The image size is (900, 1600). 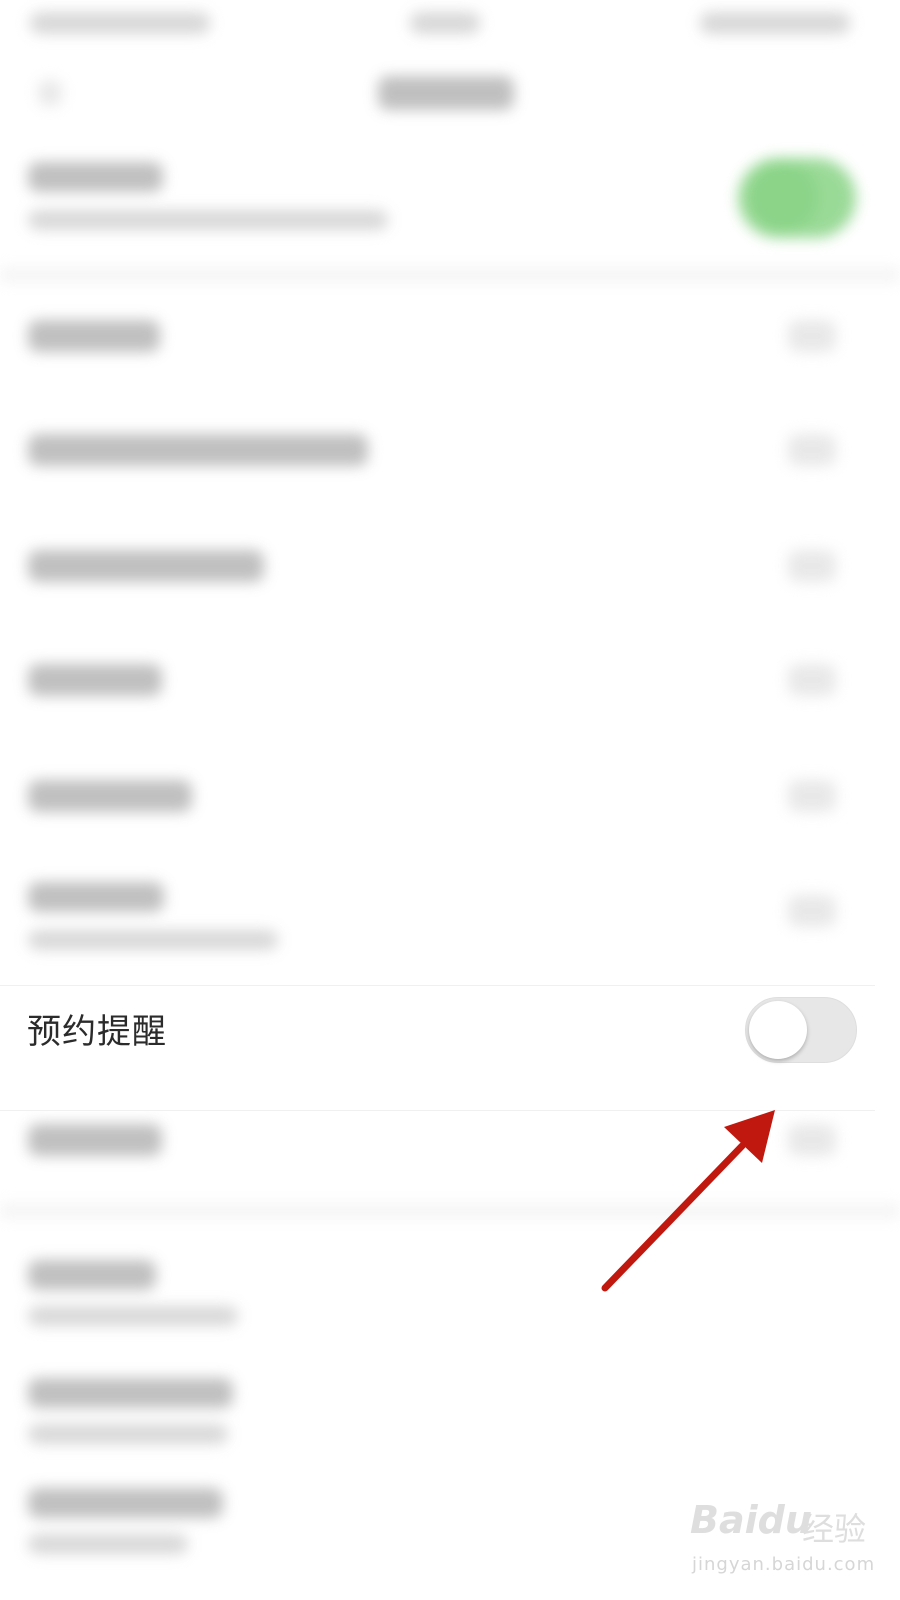 I want to click on reservation-reminder-label: 预约提醒, so click(x=97, y=1032).